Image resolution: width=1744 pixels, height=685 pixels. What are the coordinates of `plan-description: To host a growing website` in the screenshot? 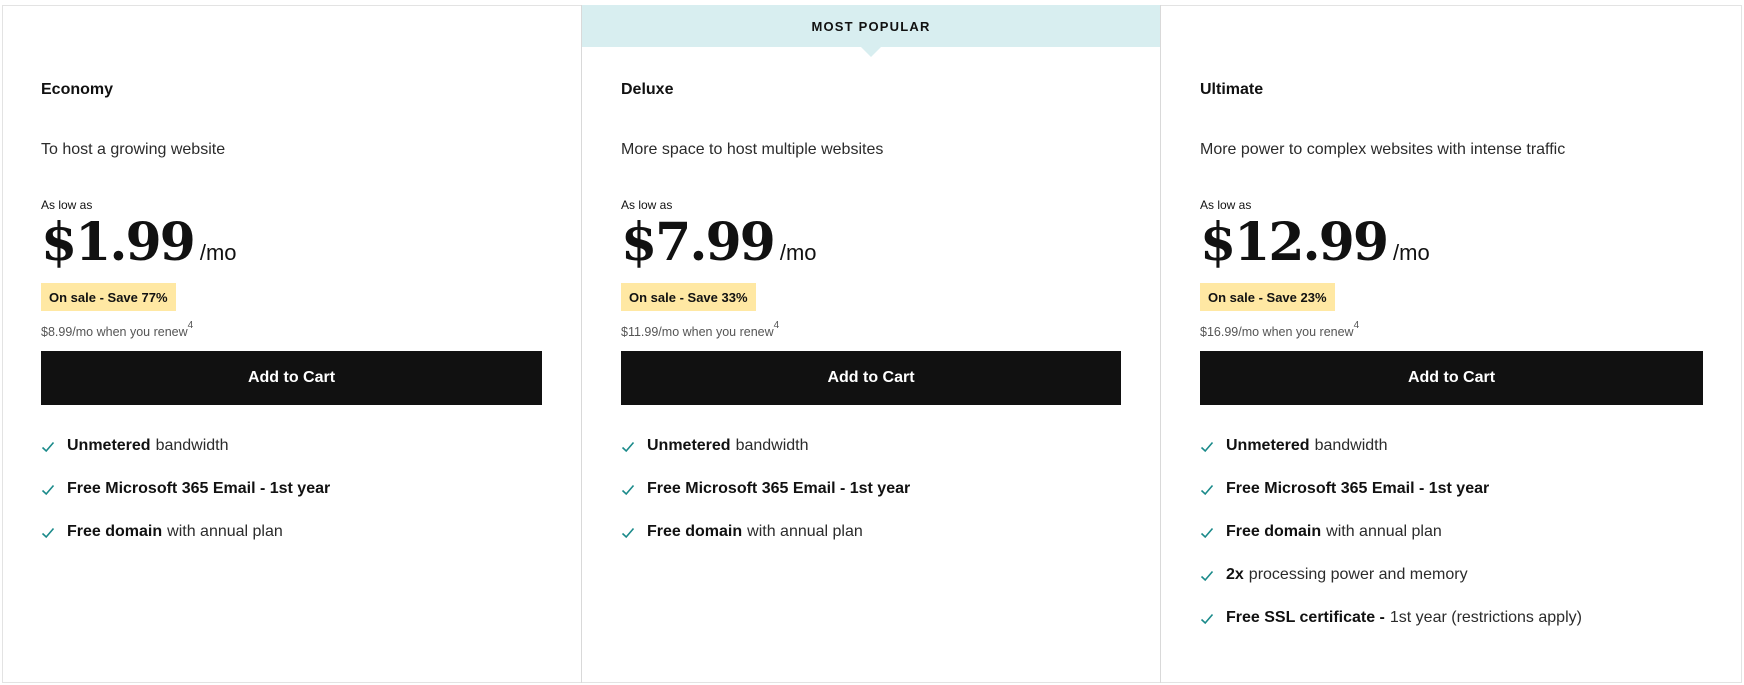 It's located at (133, 149).